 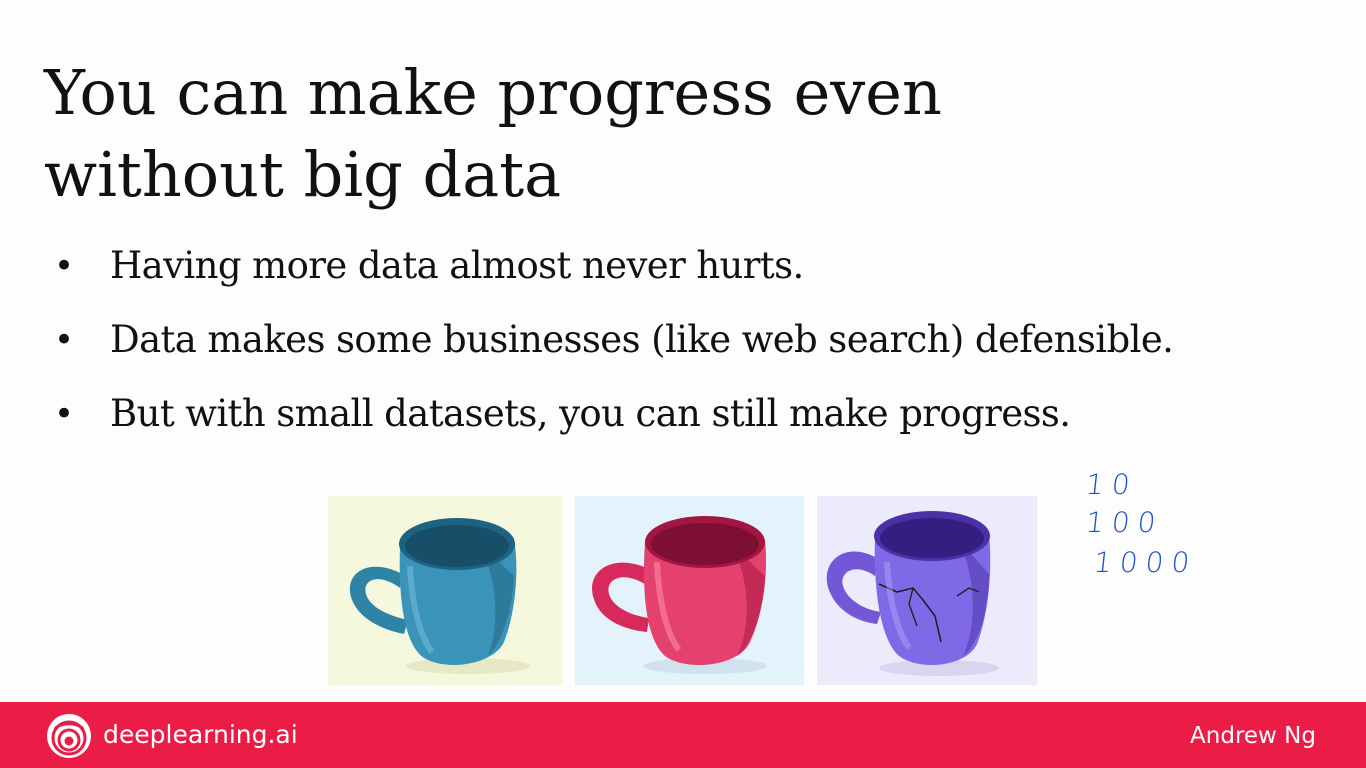 What do you see at coordinates (1112, 484) in the screenshot?
I see `handwritten-note-10: 10` at bounding box center [1112, 484].